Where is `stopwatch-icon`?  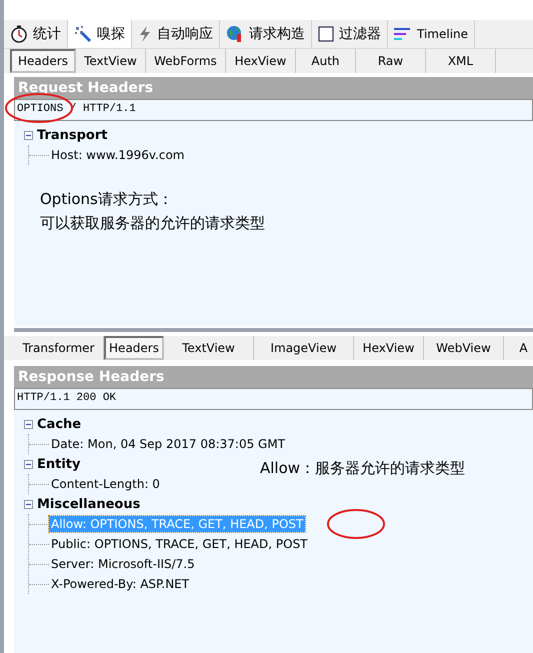 stopwatch-icon is located at coordinates (19, 34).